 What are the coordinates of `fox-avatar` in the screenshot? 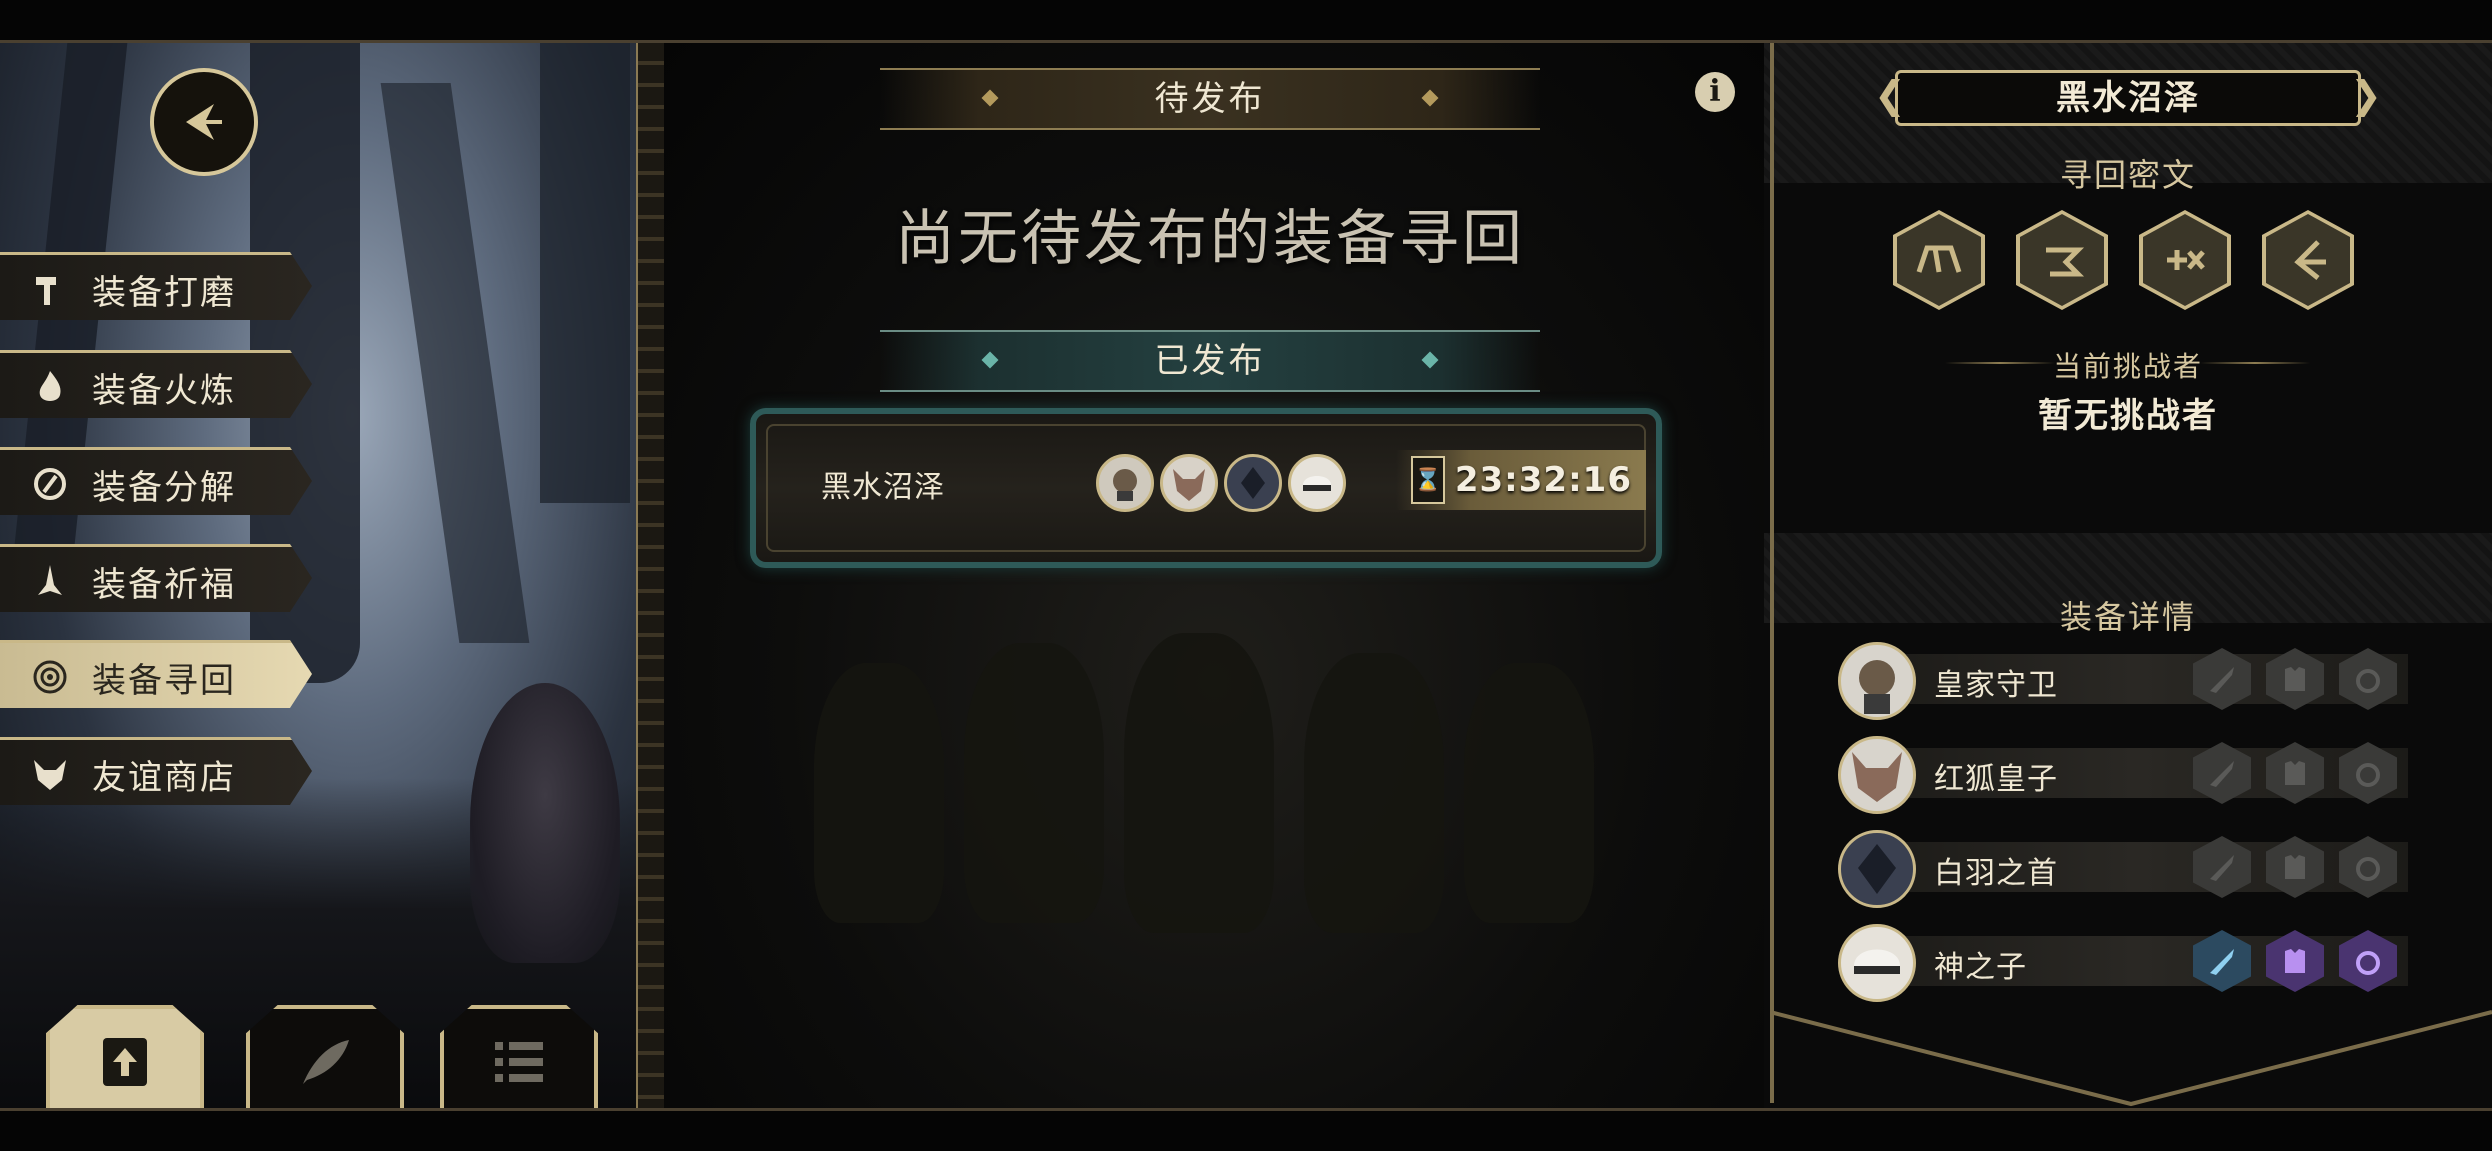 It's located at (1189, 483).